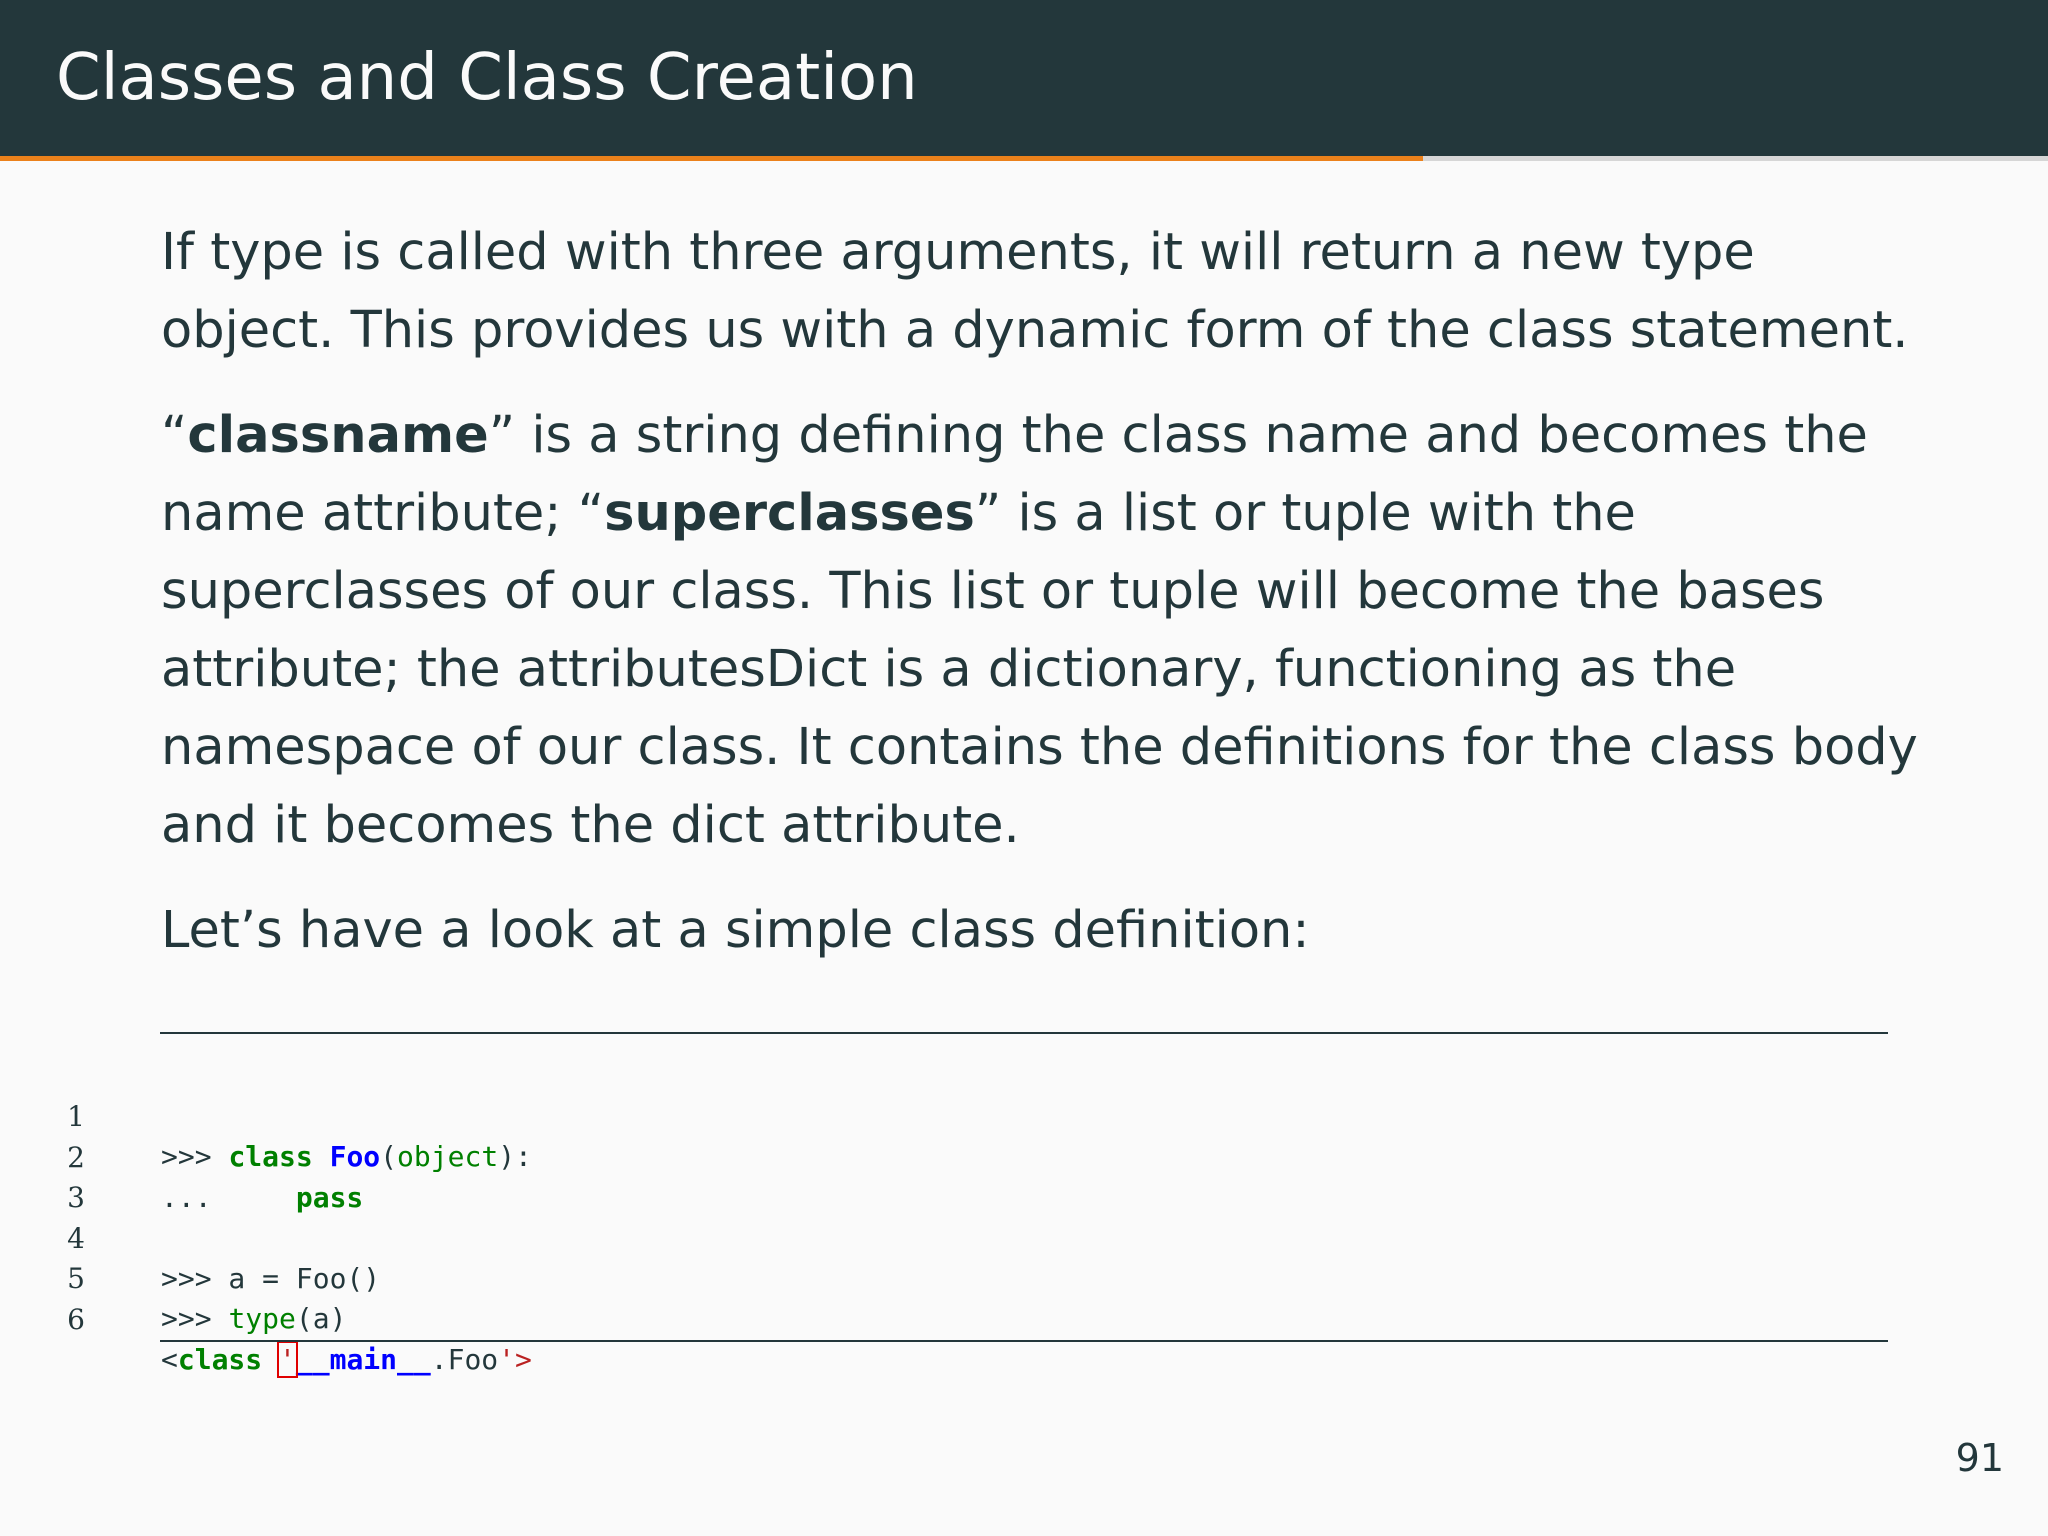  What do you see at coordinates (76, 1319) in the screenshot?
I see `line-number: 6` at bounding box center [76, 1319].